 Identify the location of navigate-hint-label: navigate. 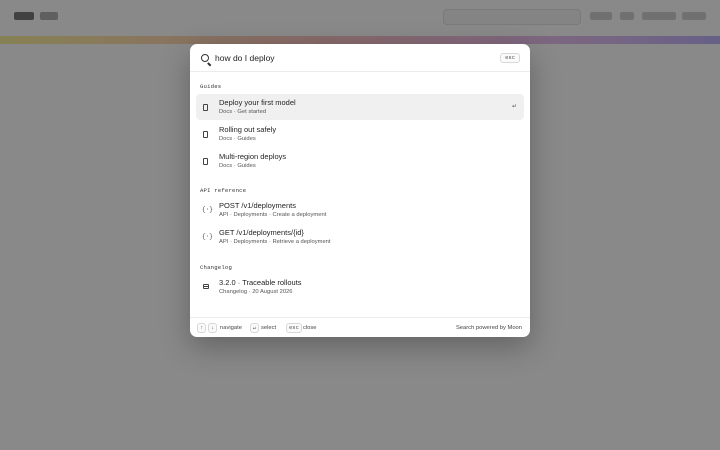
(231, 328).